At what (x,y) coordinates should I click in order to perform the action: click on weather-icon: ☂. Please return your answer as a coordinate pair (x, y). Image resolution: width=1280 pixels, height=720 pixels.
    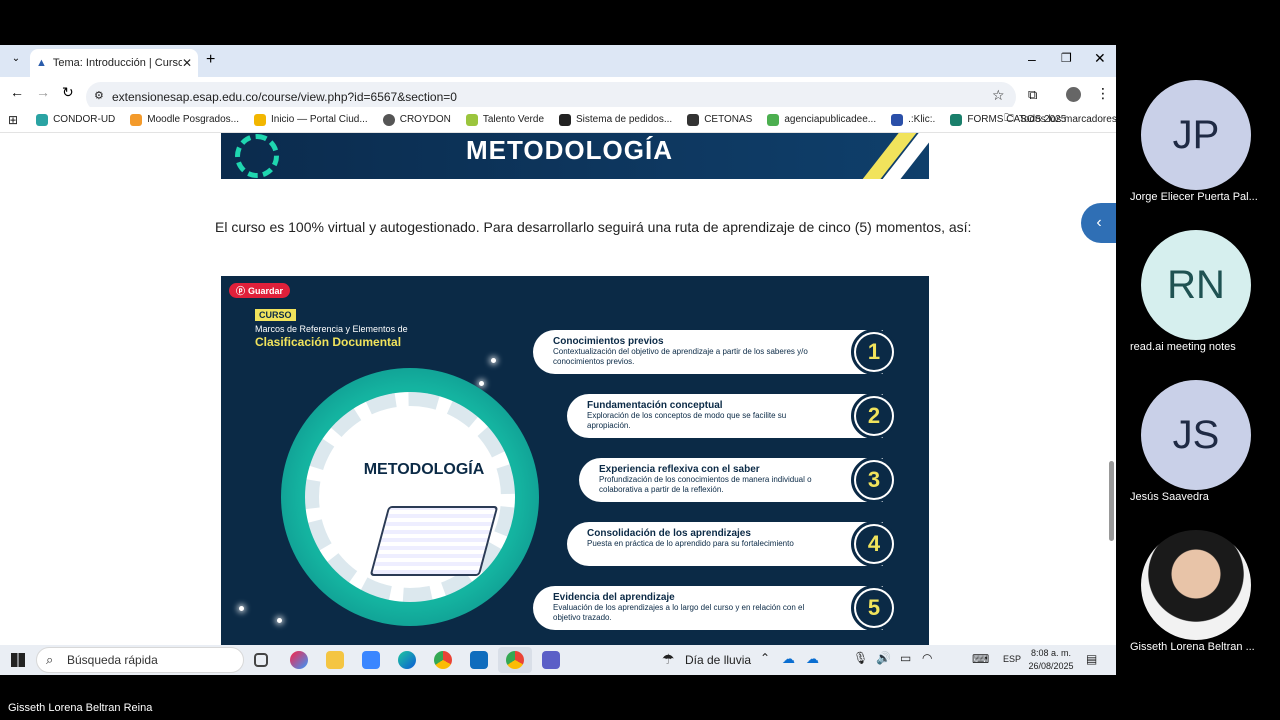
    Looking at the image, I should click on (668, 659).